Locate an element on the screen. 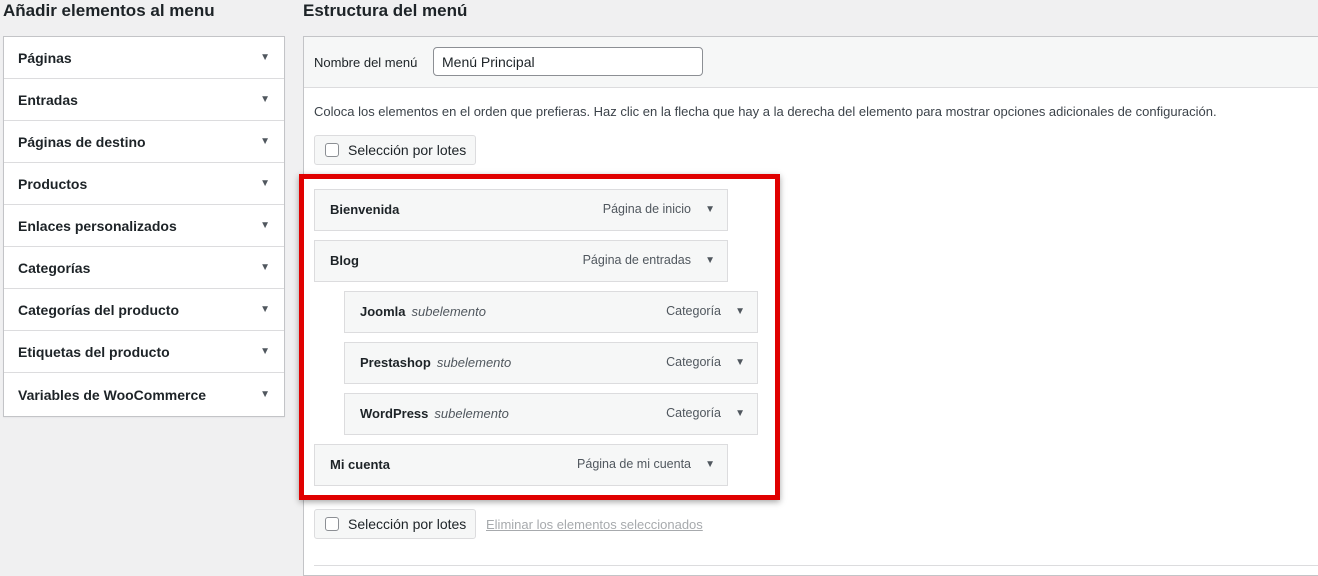 The image size is (1318, 576). accordion-section-custom-links: Enlaces personalizados ▼ is located at coordinates (144, 226).